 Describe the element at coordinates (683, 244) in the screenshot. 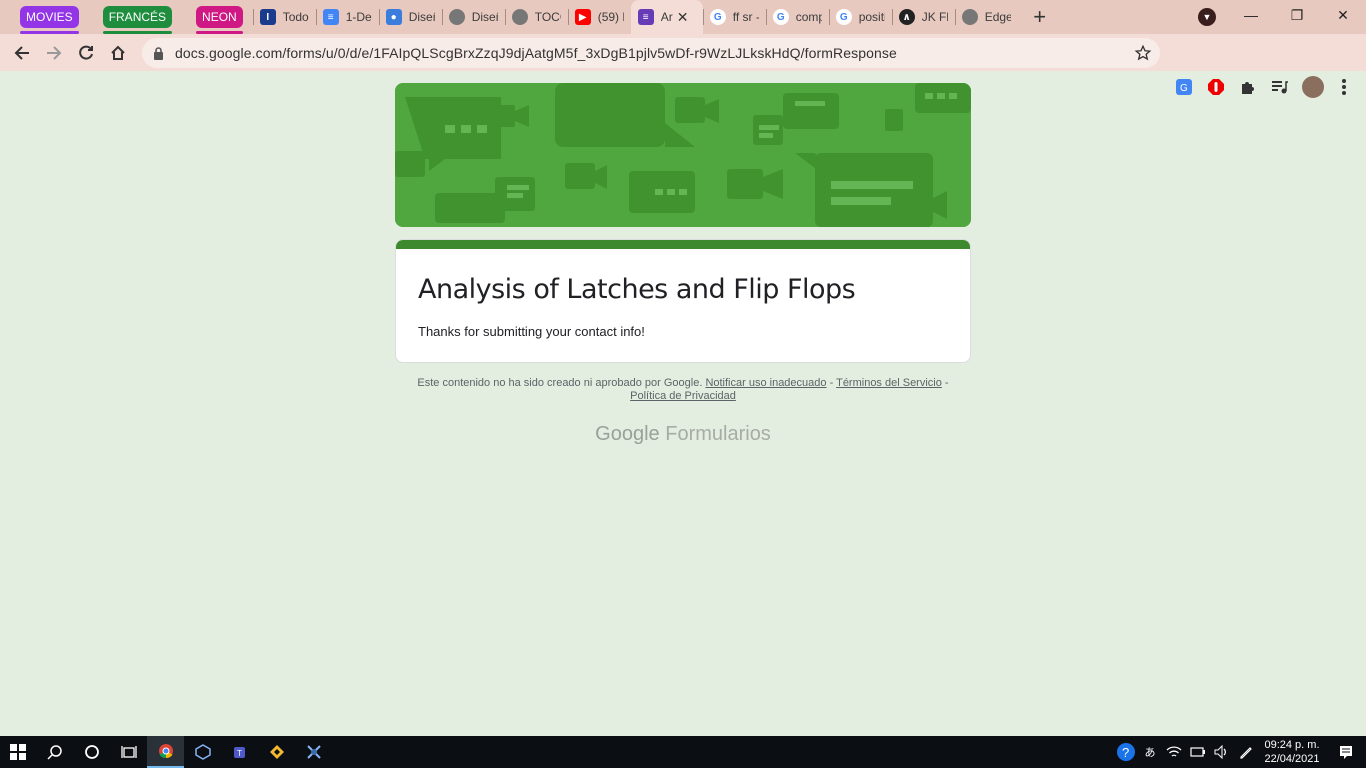

I see `form-accent-bar` at that location.